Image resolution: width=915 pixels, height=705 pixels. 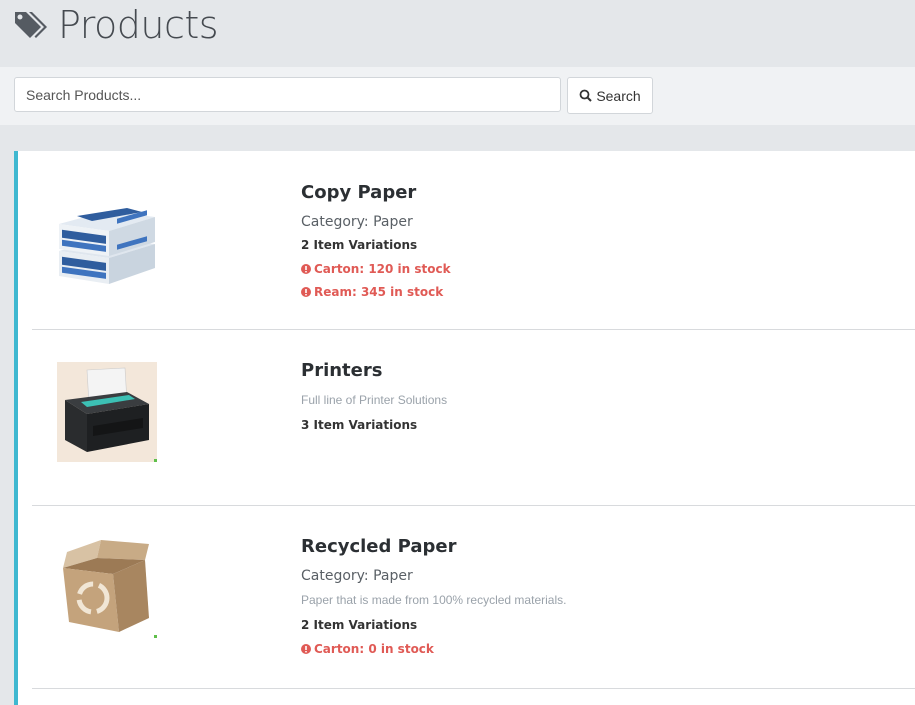 I want to click on search-input, so click(x=287, y=94).